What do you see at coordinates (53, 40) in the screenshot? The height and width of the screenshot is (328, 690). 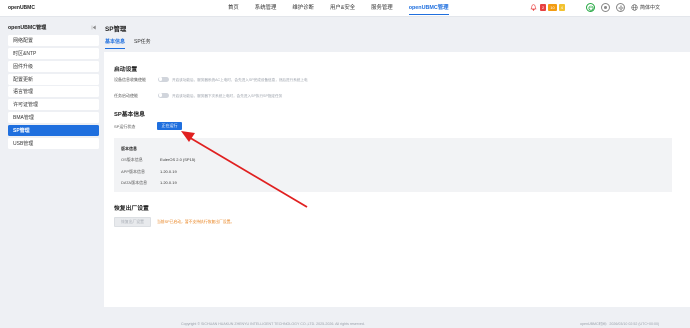 I see `sidebar-item-network: 网络配置` at bounding box center [53, 40].